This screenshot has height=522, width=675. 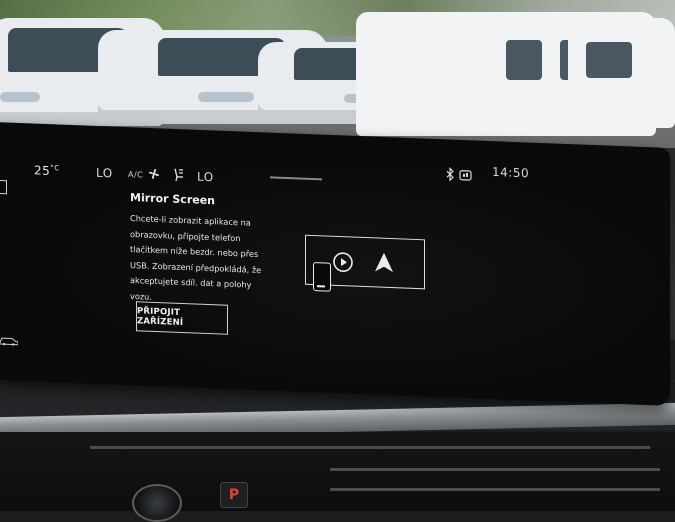 What do you see at coordinates (511, 172) in the screenshot?
I see `clock: 14:50` at bounding box center [511, 172].